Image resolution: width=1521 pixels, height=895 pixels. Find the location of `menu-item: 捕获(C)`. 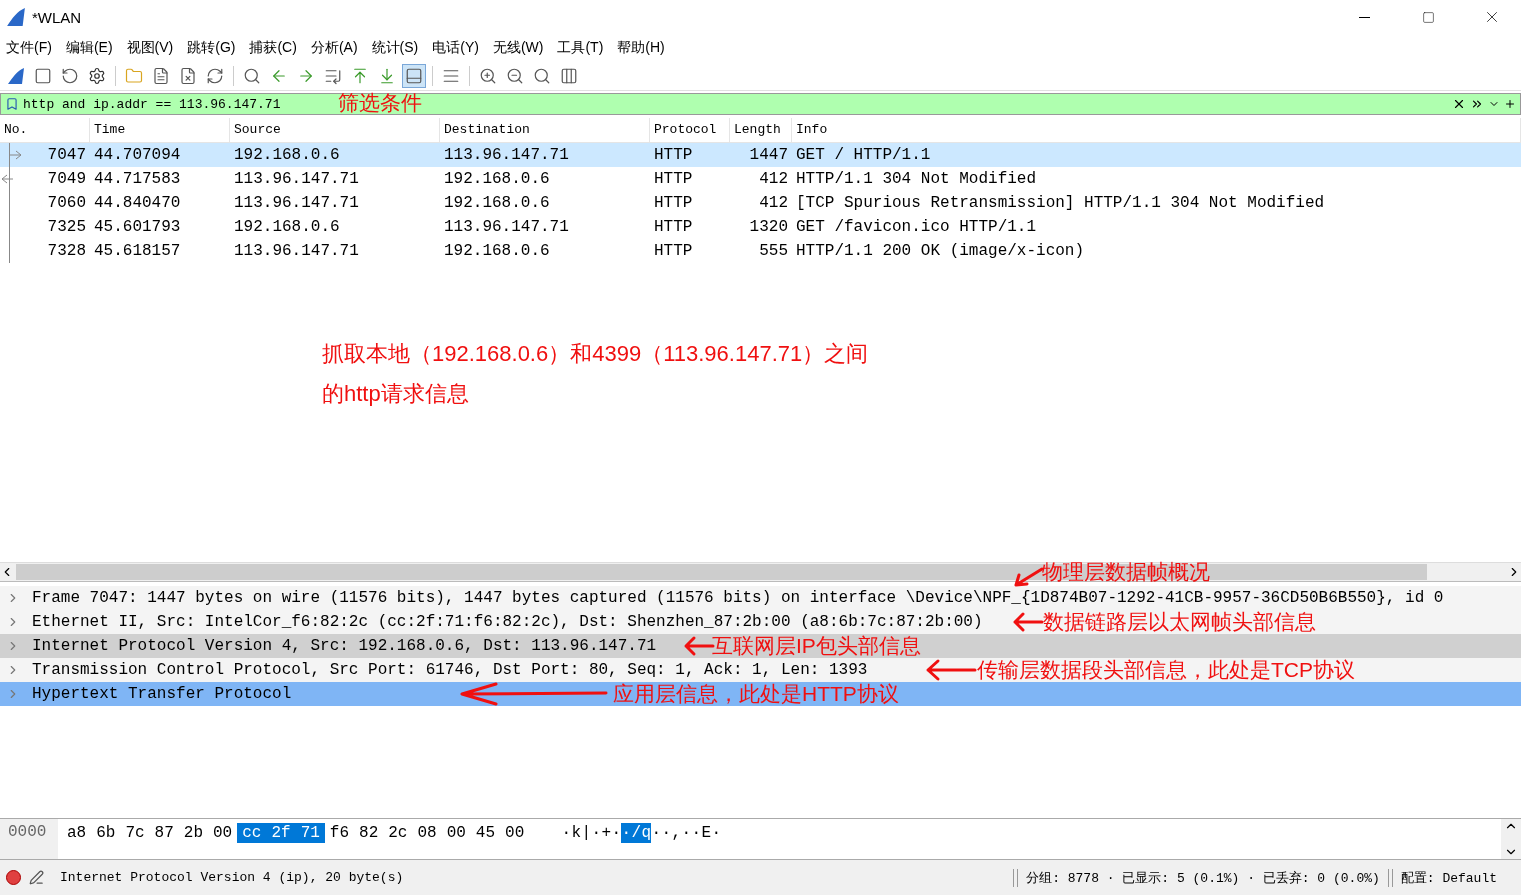

menu-item: 捕获(C) is located at coordinates (274, 48).